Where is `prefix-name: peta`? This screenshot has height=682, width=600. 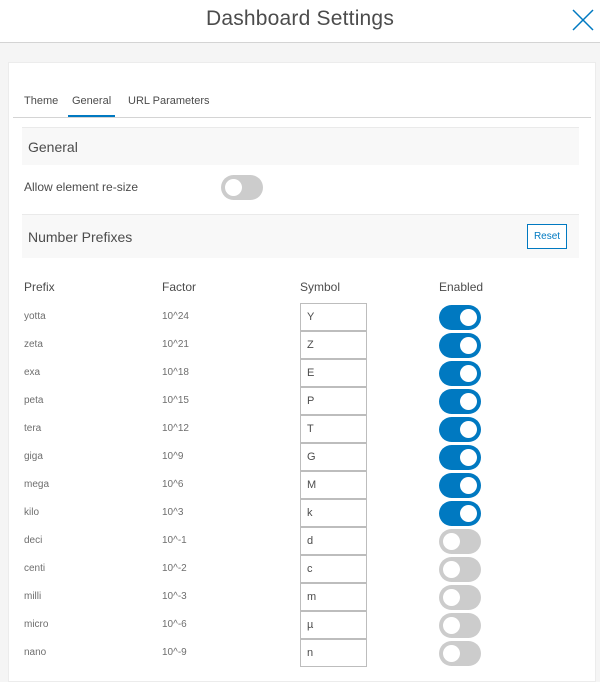 prefix-name: peta is located at coordinates (34, 400).